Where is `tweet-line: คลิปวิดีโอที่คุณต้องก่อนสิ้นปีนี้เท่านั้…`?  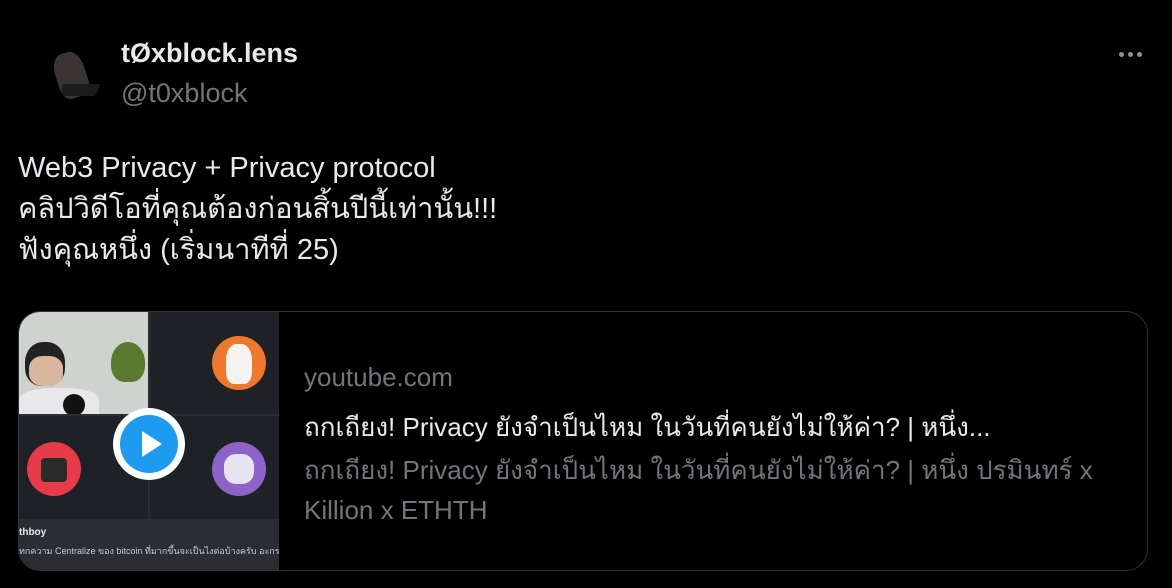 tweet-line: คลิปวิดีโอที่คุณต้องก่อนสิ้นปีนี้เท่านั้… is located at coordinates (258, 209).